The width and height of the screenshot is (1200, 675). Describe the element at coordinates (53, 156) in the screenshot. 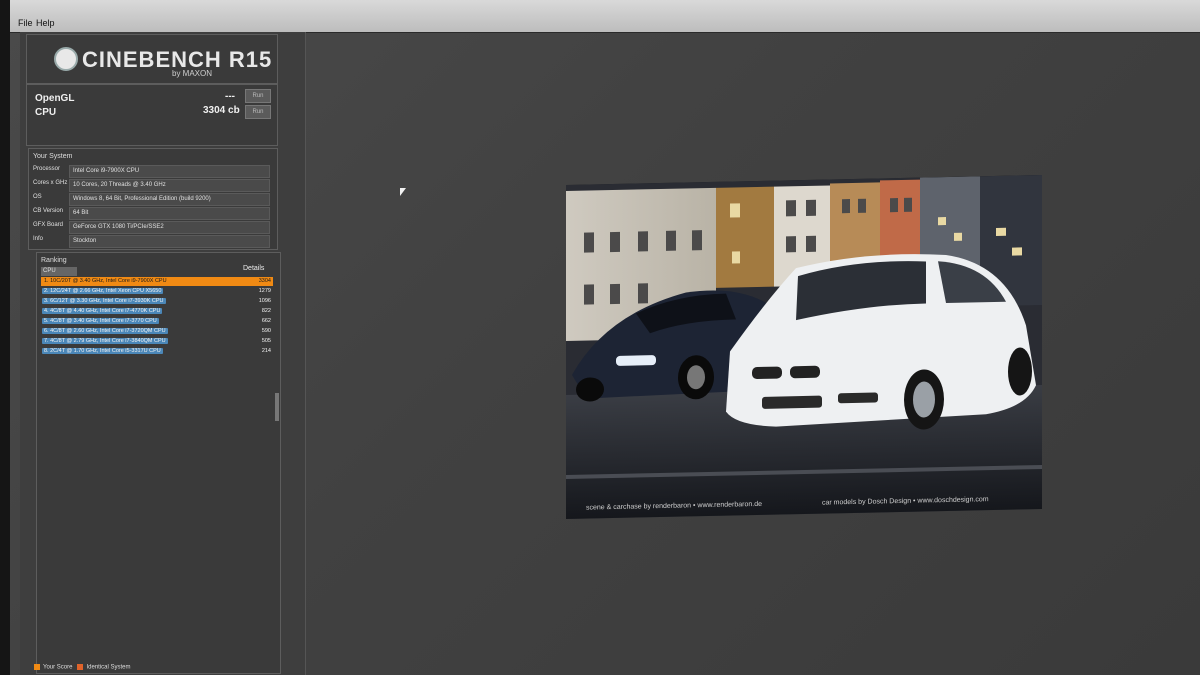

I see `system-title: Your System` at that location.